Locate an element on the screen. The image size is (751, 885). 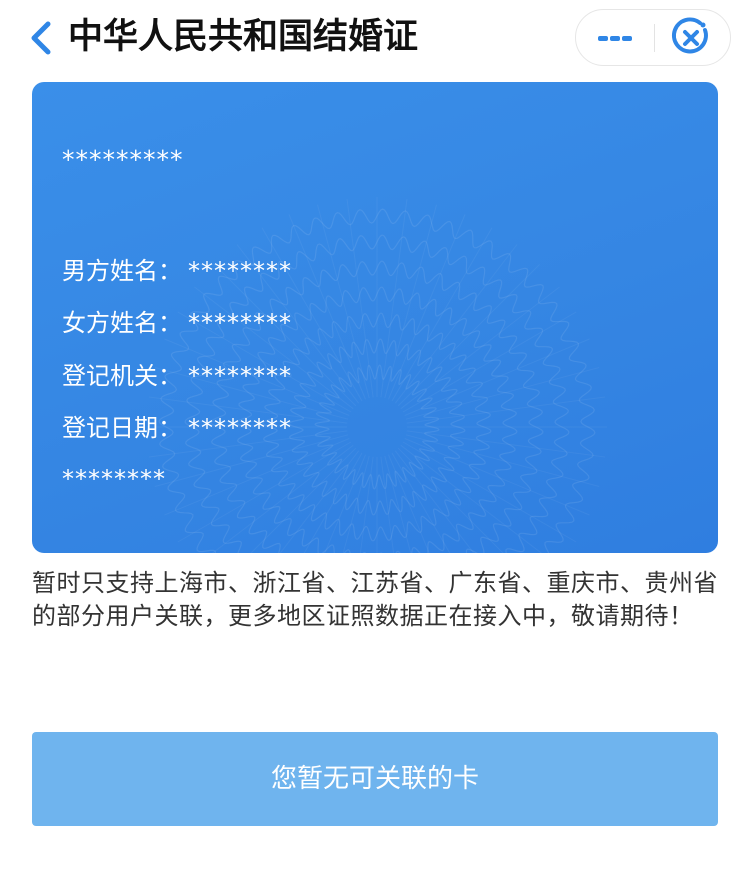
chevron-left-icon is located at coordinates (41, 38).